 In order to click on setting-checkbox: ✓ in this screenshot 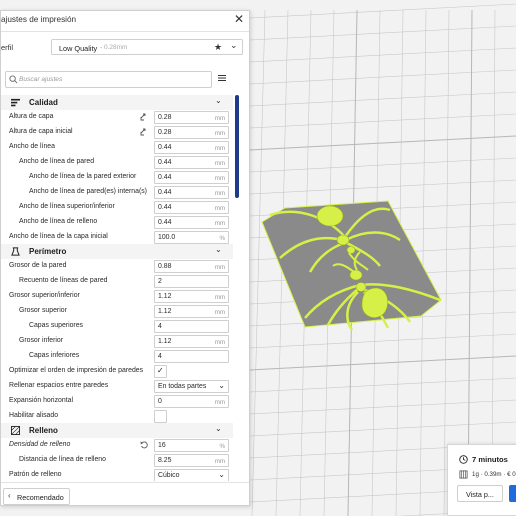, I will do `click(160, 371)`.